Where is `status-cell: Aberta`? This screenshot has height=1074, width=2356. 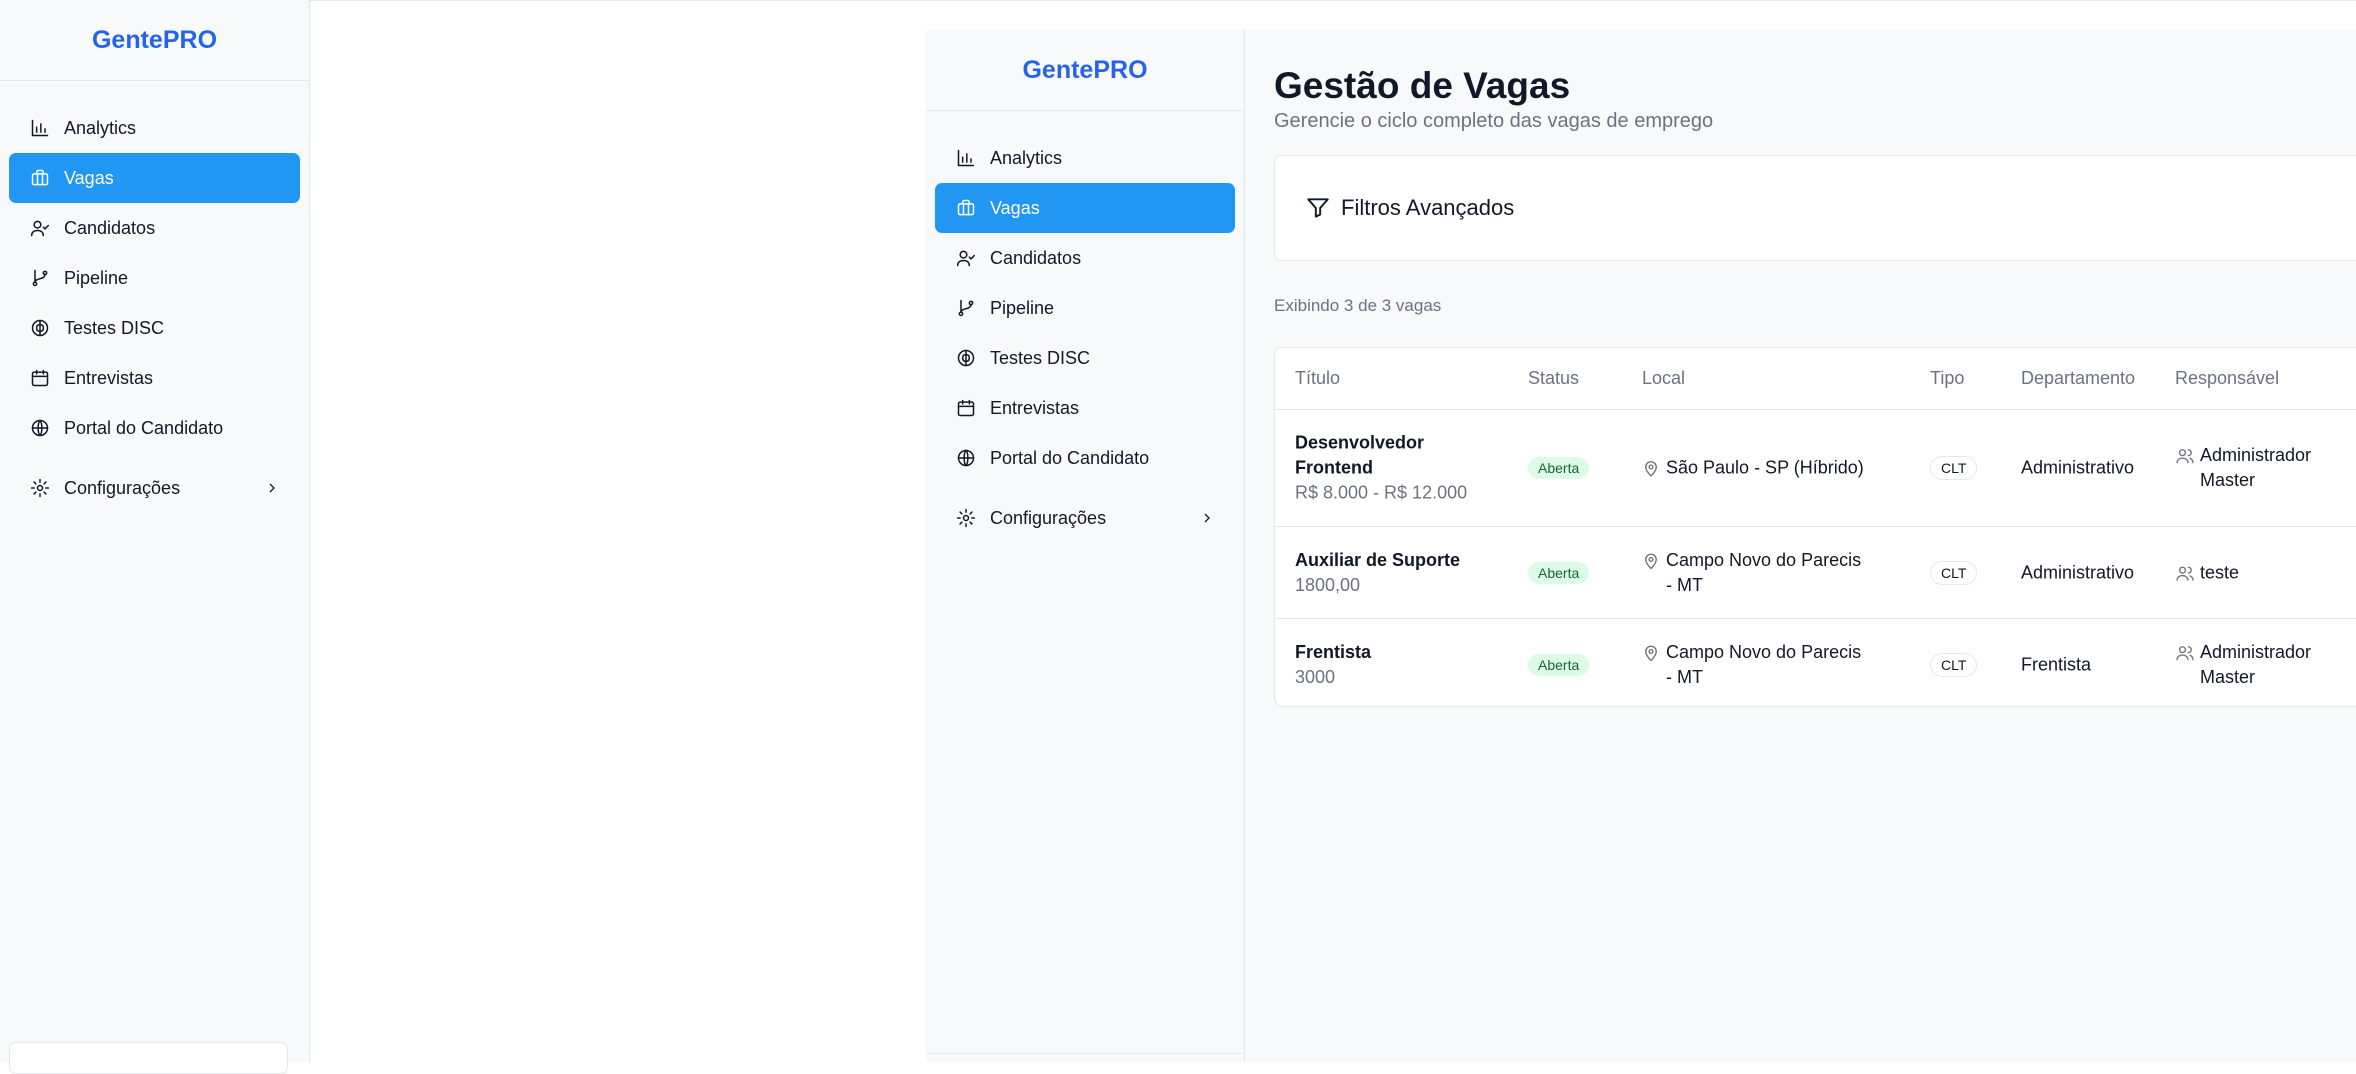
status-cell: Aberta is located at coordinates (1559, 664).